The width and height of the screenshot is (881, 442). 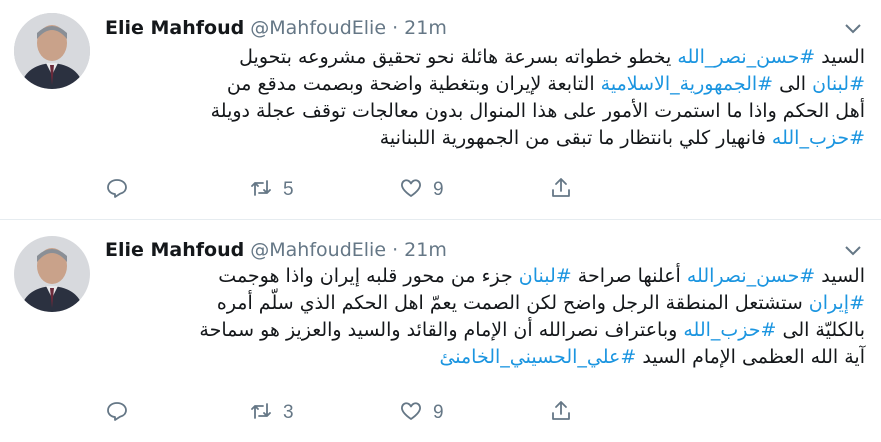 What do you see at coordinates (820, 330) in the screenshot?
I see `tweet-text-segment: بالكليّة الى` at bounding box center [820, 330].